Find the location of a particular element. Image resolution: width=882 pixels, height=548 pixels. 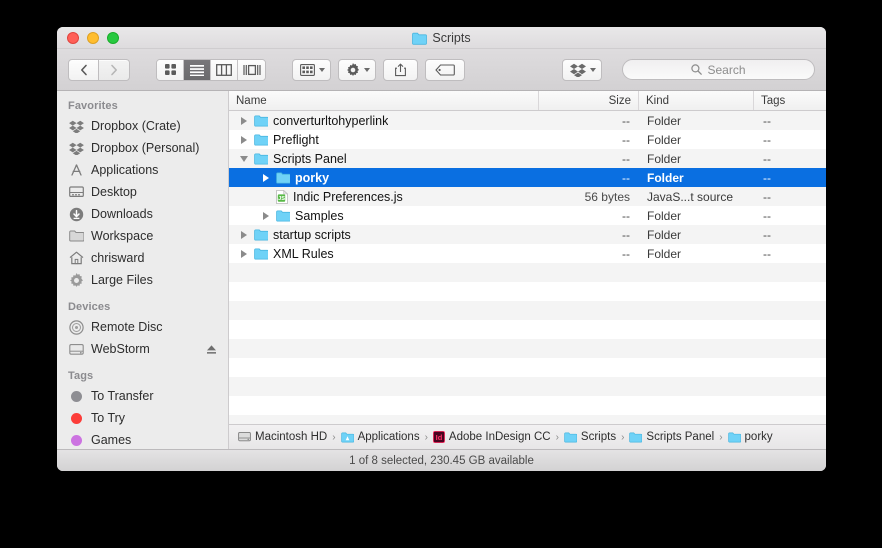

sidebar-item-remote-disc: Remote Disc is located at coordinates (142, 327).